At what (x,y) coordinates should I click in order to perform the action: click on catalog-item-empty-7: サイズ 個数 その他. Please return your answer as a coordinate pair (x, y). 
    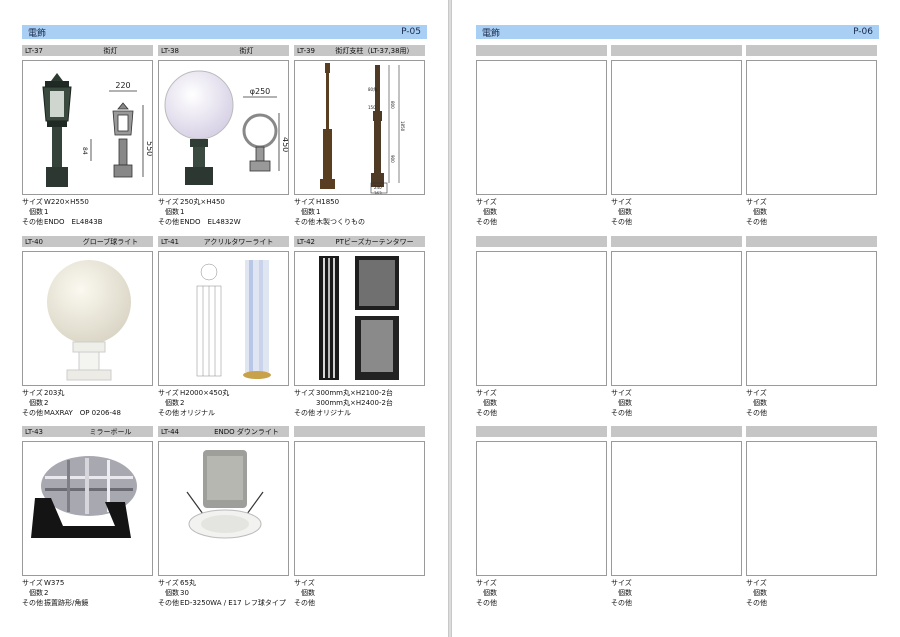
    Looking at the image, I should click on (541, 517).